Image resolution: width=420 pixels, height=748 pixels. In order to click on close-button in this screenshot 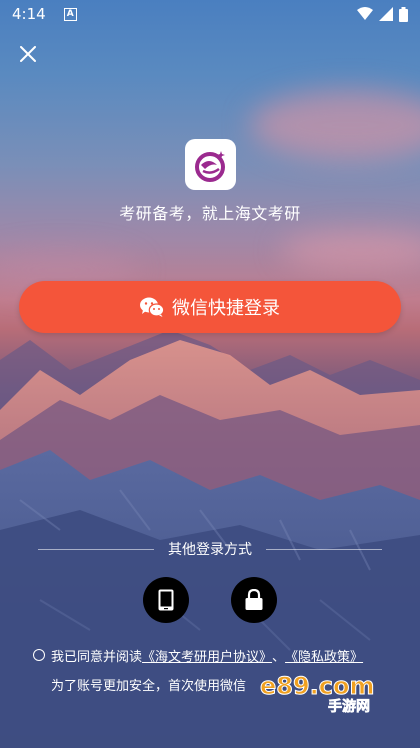, I will do `click(28, 54)`.